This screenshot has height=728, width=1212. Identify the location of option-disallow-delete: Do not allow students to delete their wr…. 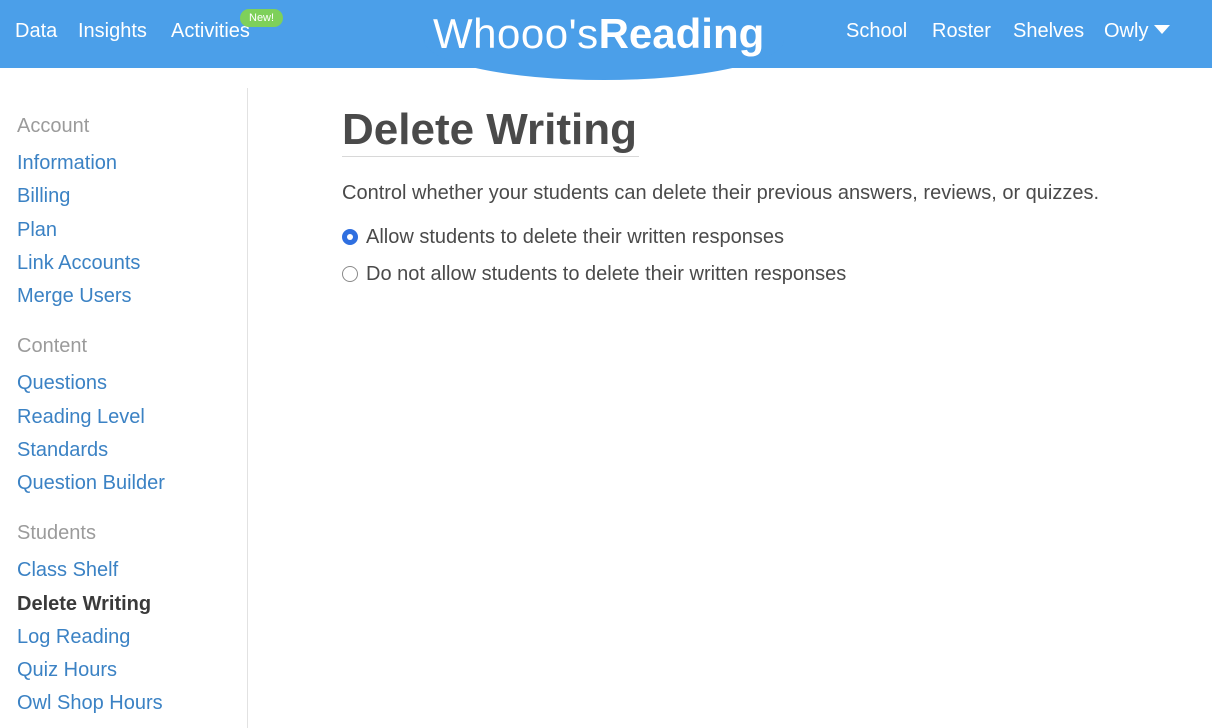
(594, 274).